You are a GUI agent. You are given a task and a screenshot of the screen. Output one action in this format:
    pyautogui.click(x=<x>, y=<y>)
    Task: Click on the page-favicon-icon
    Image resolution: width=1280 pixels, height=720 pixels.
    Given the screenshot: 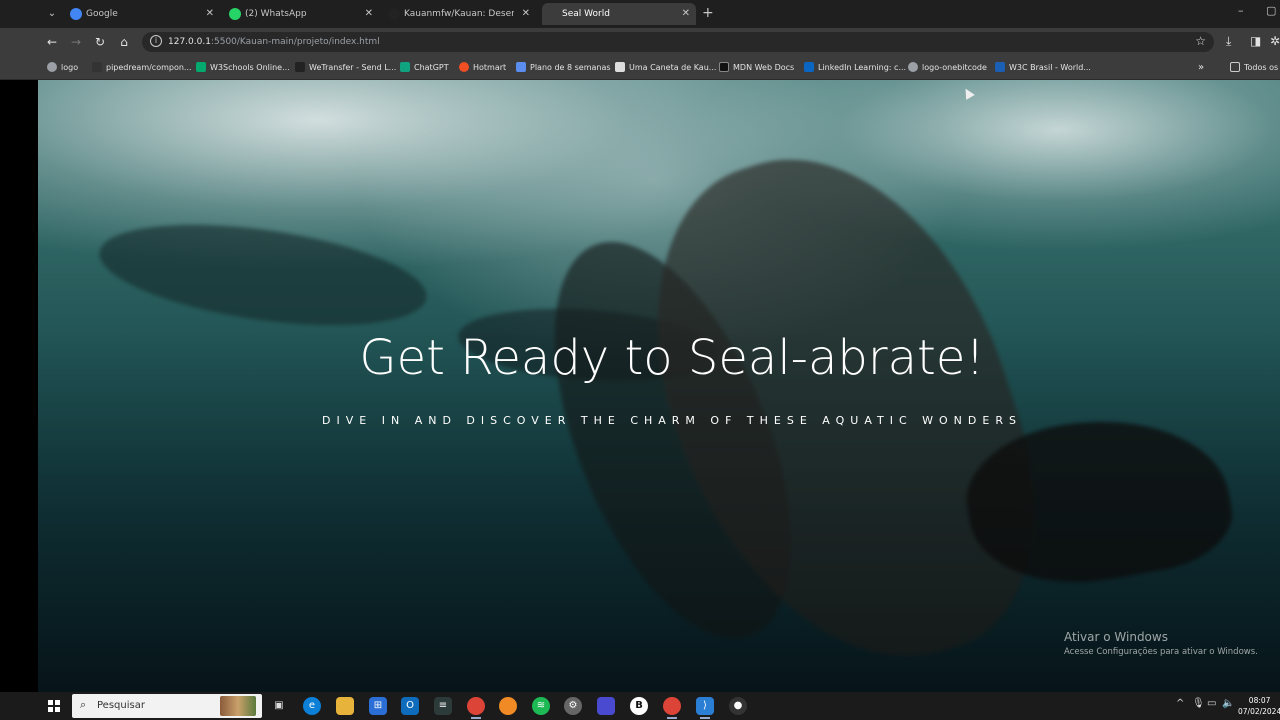 What is the action you would take?
    pyautogui.click(x=552, y=14)
    